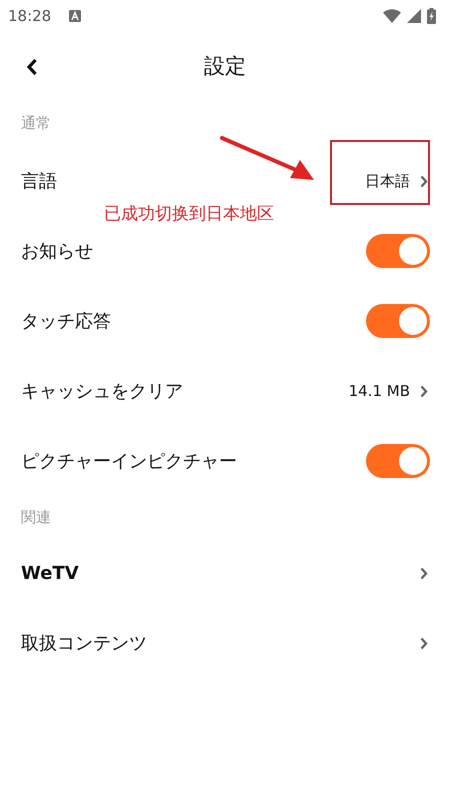 This screenshot has width=450, height=799. Describe the element at coordinates (193, 461) in the screenshot. I see `row-label: ピクチャーインピクチャー` at that location.